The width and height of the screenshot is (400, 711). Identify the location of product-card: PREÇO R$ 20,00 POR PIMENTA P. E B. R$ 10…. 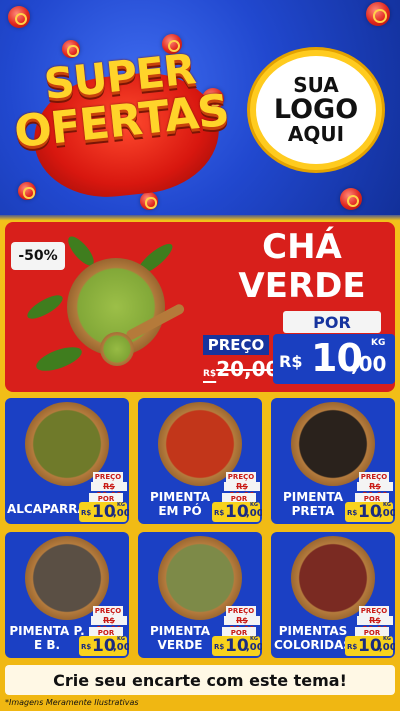
(67, 595).